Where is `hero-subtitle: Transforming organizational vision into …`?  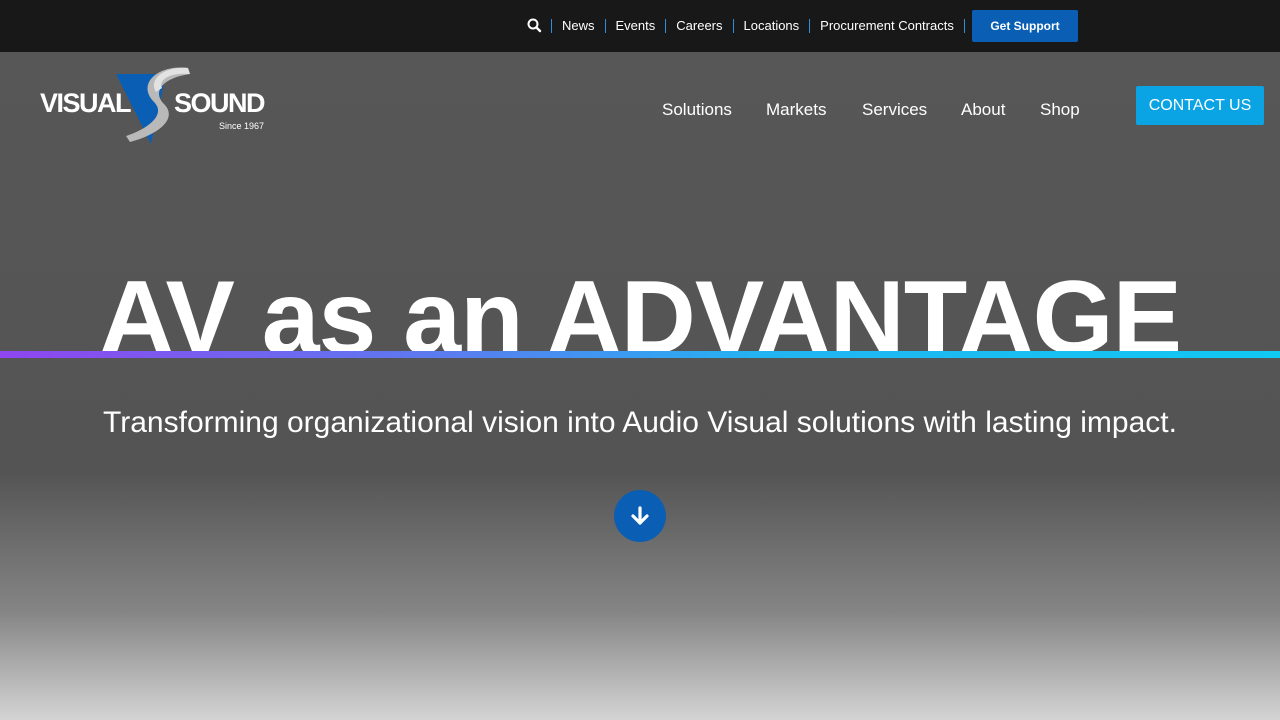 hero-subtitle: Transforming organizational vision into … is located at coordinates (640, 422).